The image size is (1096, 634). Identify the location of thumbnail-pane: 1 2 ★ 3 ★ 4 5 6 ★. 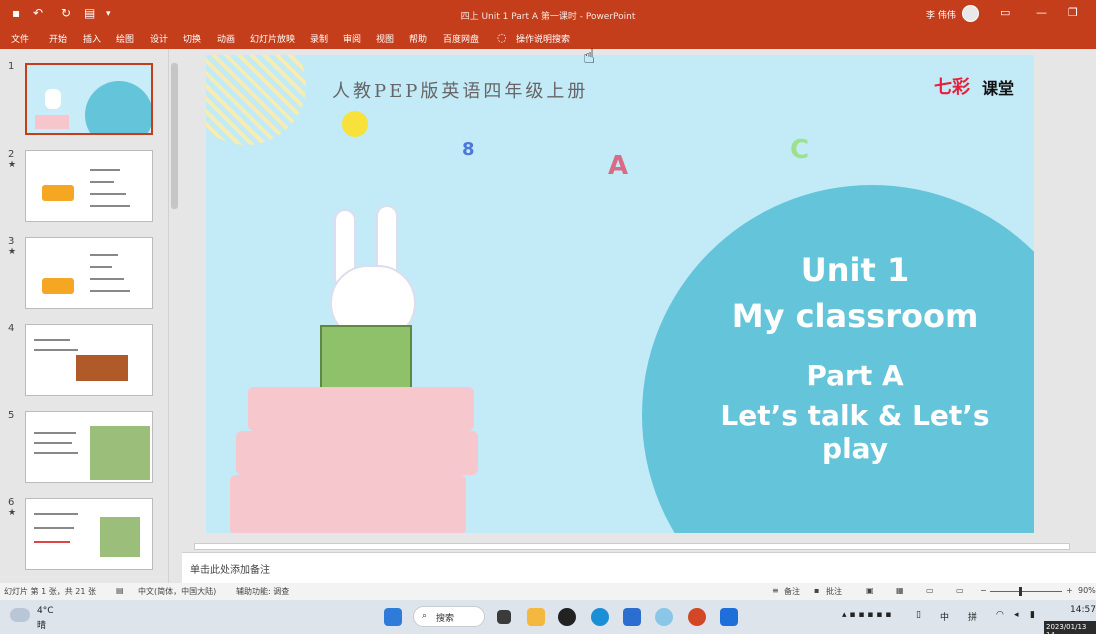
(90, 316).